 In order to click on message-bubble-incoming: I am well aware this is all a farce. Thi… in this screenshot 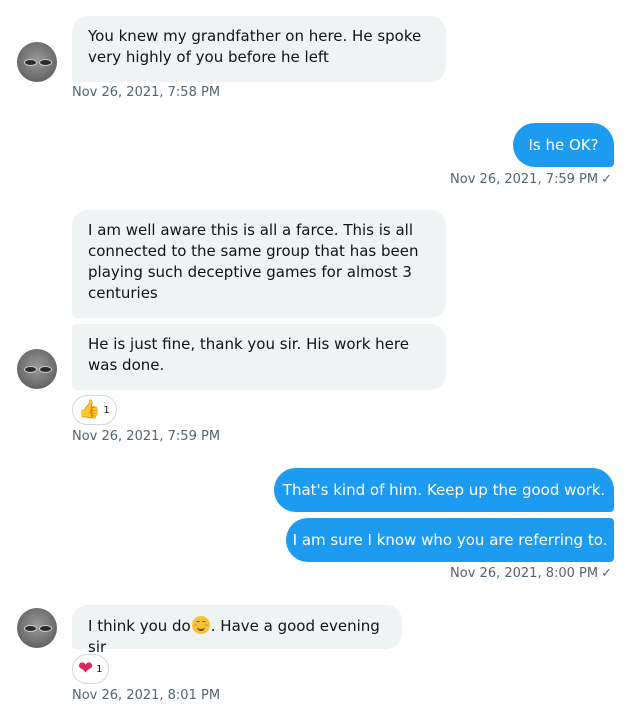, I will do `click(259, 264)`.